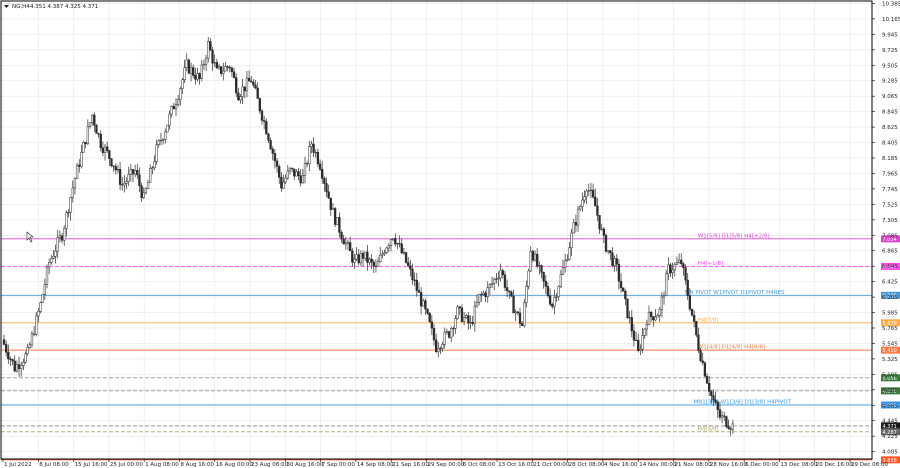  What do you see at coordinates (891, 4) in the screenshot?
I see `y-tick-label: 10.385` at bounding box center [891, 4].